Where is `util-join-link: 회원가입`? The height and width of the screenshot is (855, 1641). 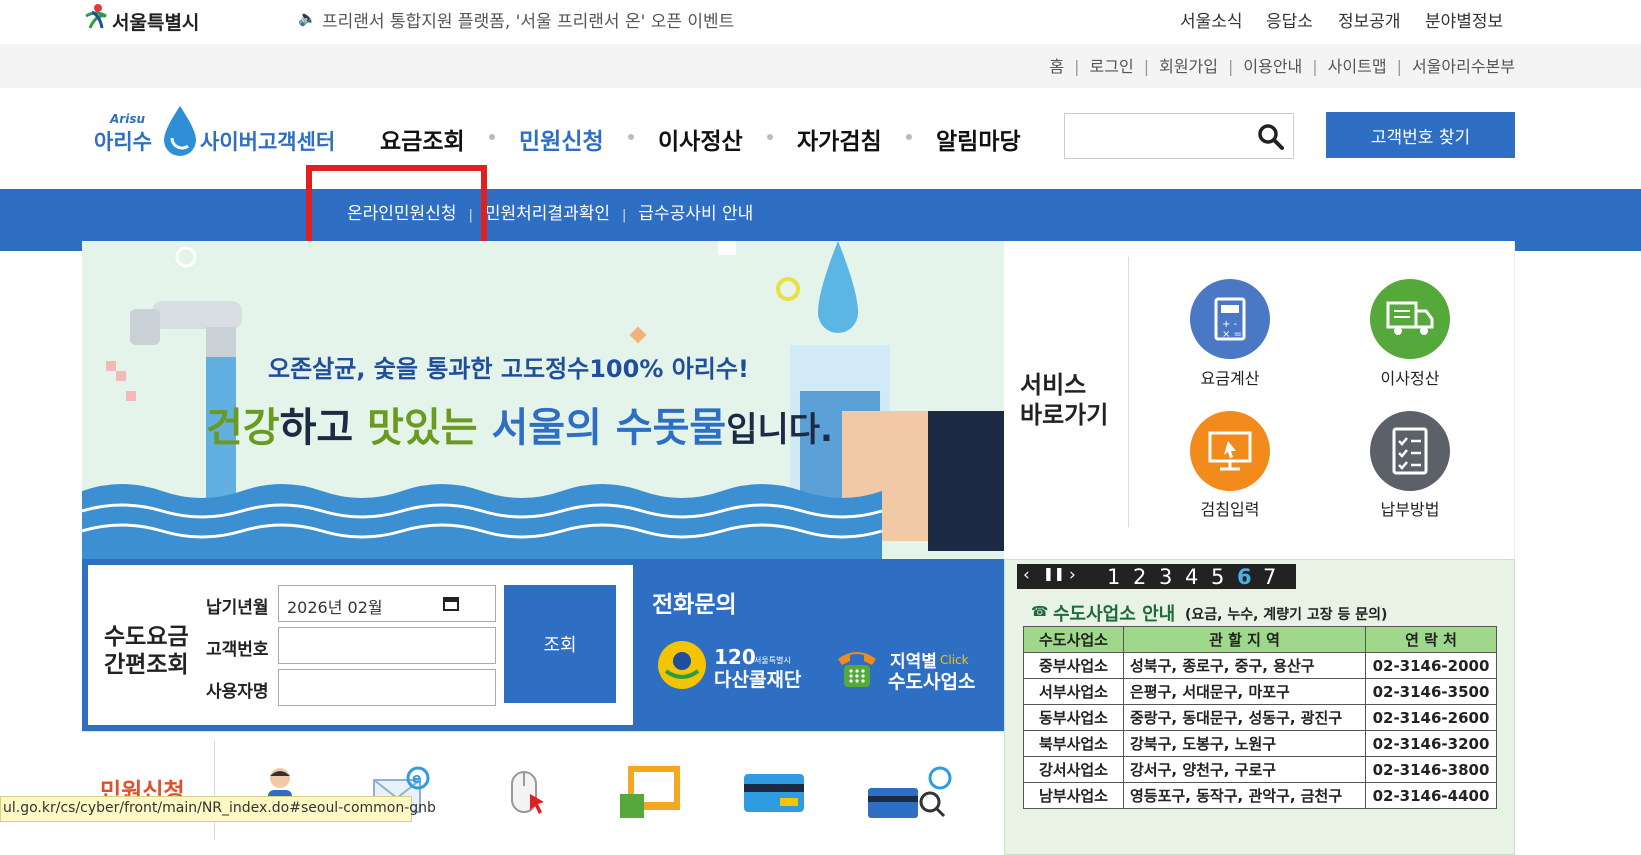
util-join-link: 회원가입 is located at coordinates (1188, 66).